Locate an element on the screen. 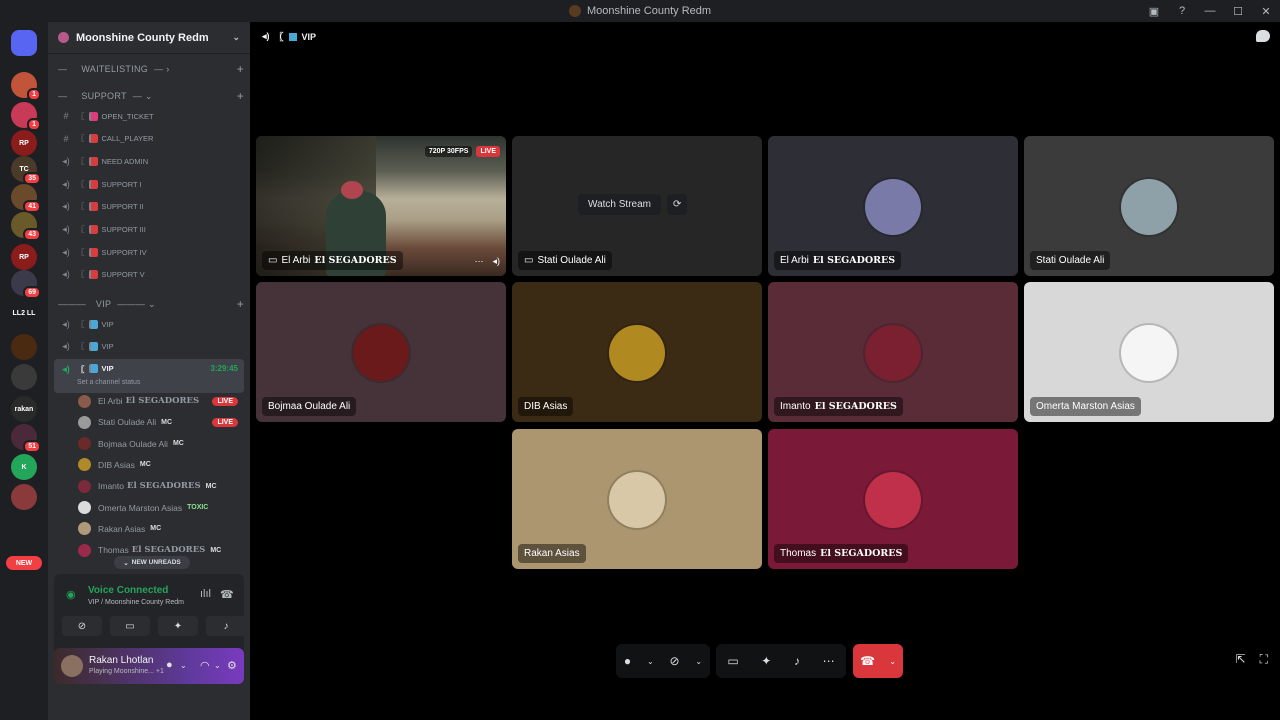 The width and height of the screenshot is (1280, 720). chat-icon is located at coordinates (1263, 36).